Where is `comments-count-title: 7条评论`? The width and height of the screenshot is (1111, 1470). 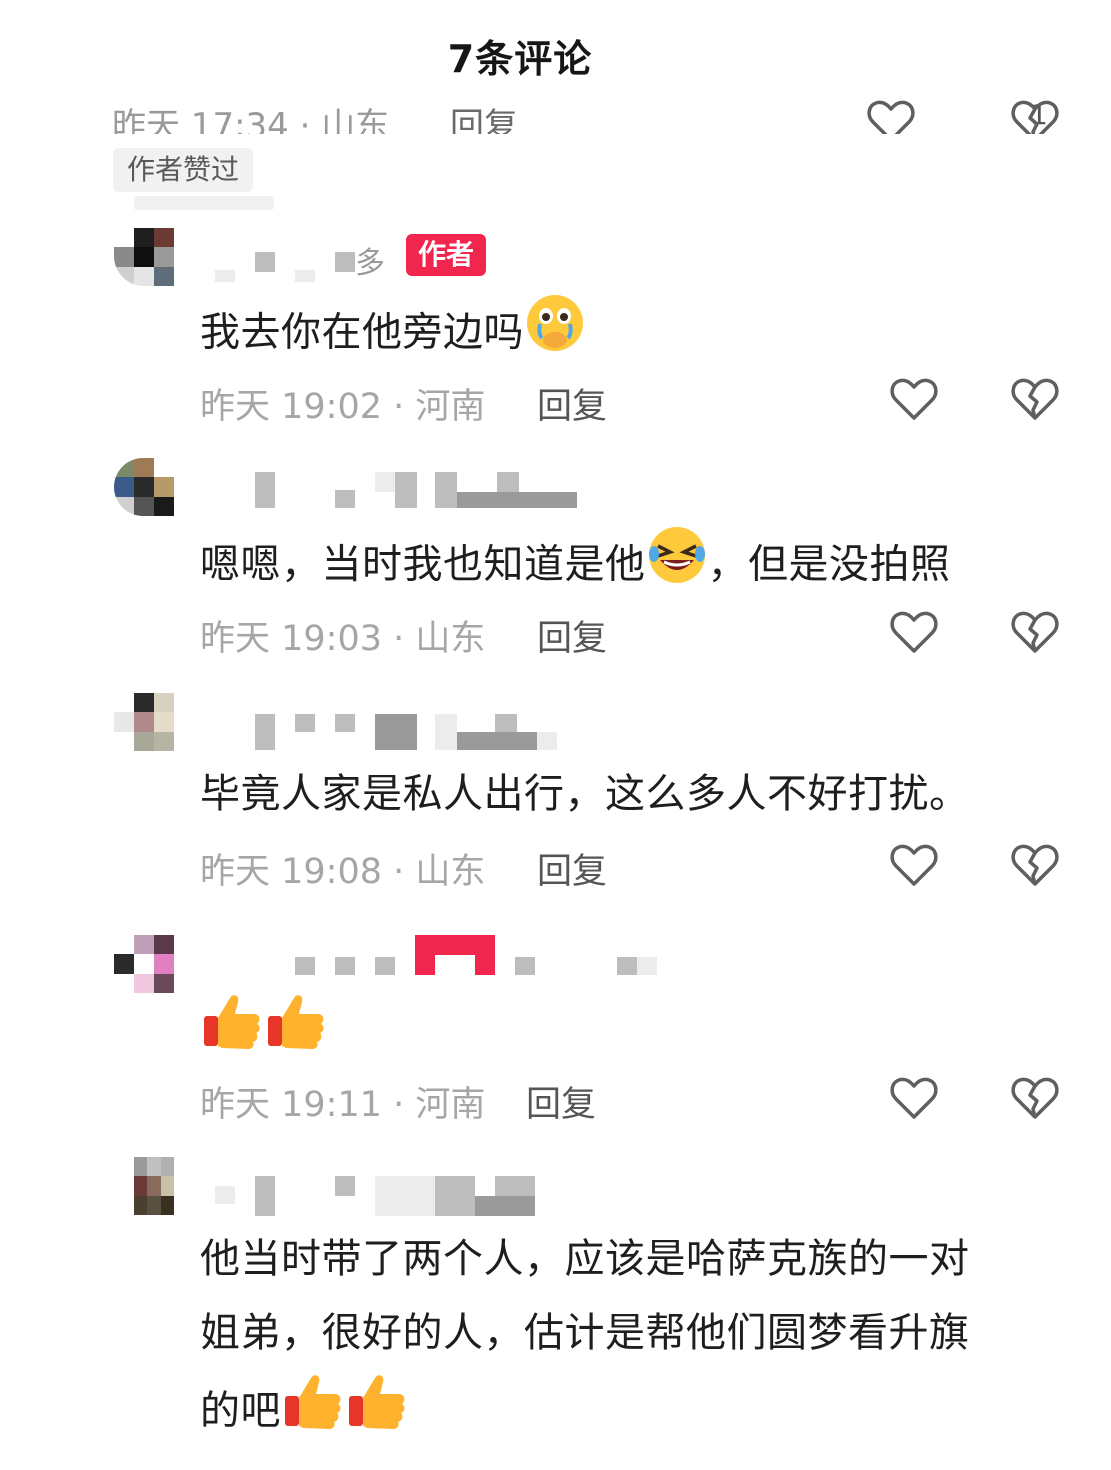
comments-count-title: 7条评论 is located at coordinates (520, 59).